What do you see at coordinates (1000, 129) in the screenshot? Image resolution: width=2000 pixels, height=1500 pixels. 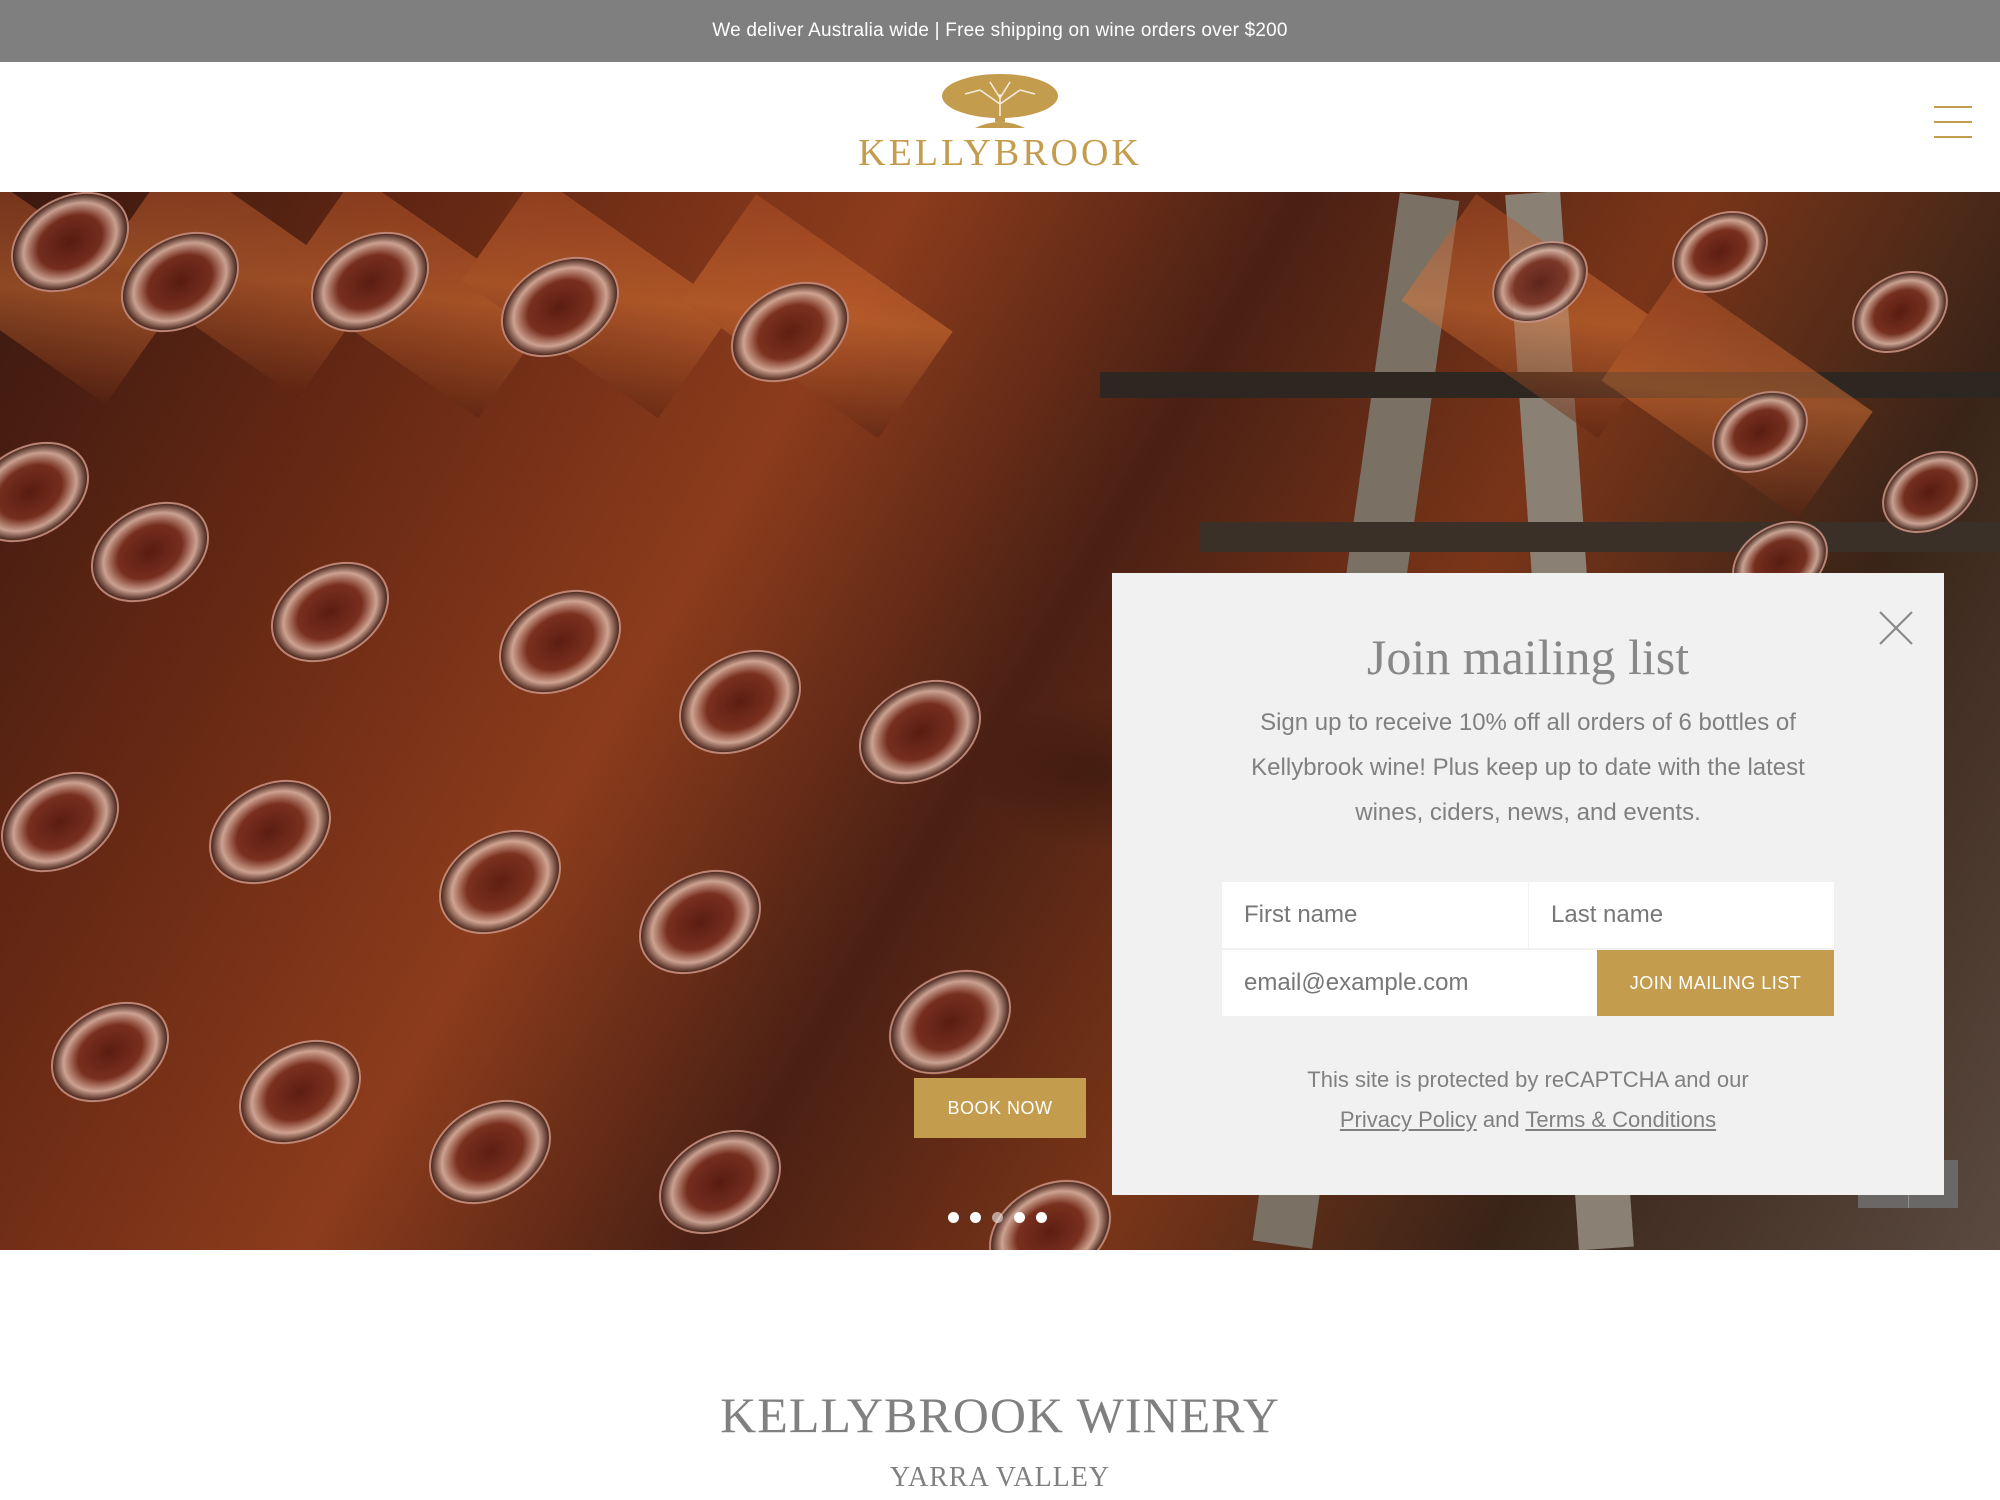 I see `brand-logo: KELLYBROOK` at bounding box center [1000, 129].